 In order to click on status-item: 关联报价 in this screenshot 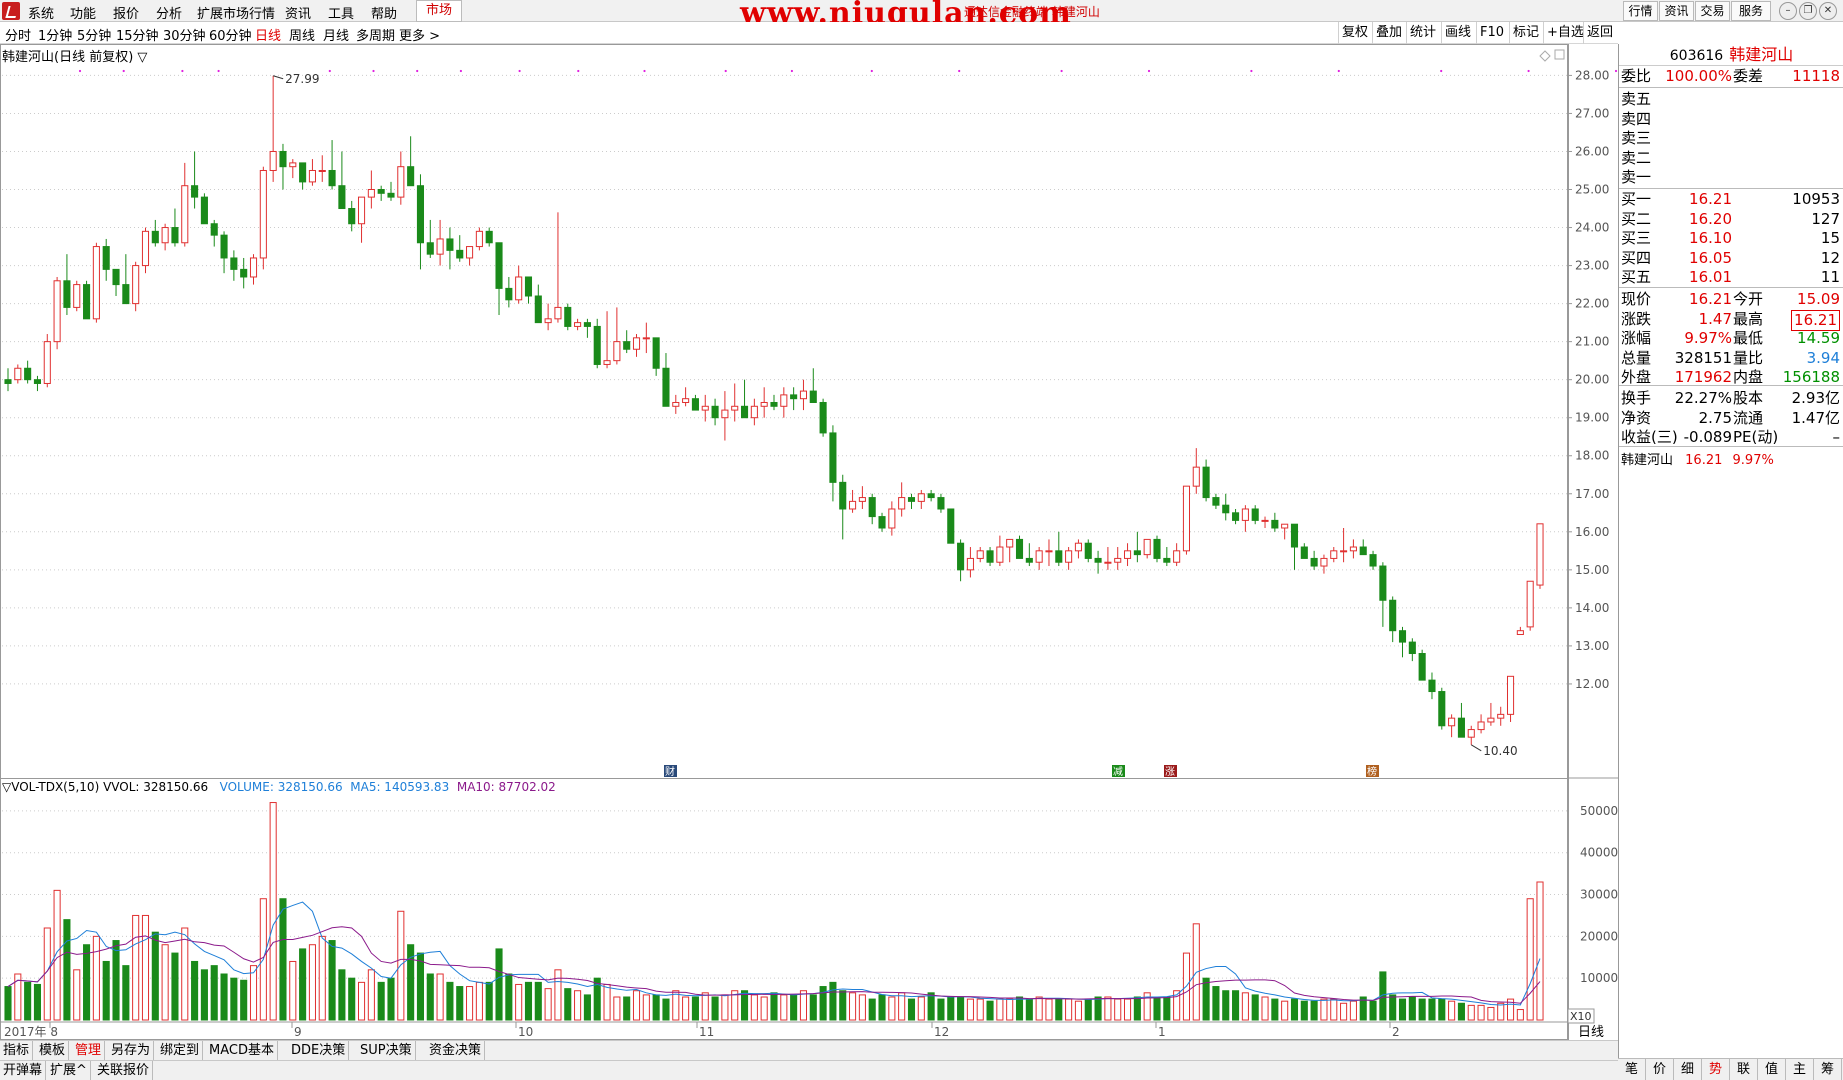, I will do `click(124, 1070)`.